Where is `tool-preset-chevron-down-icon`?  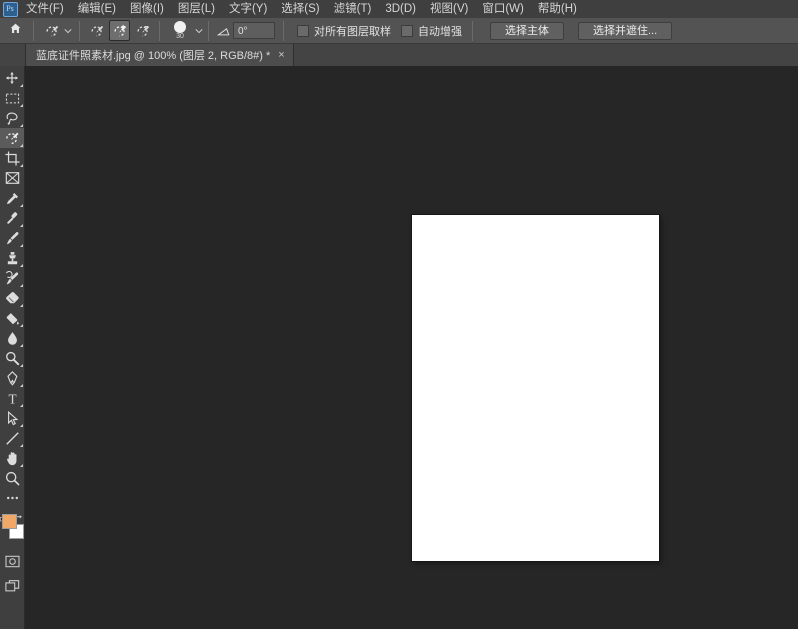
tool-preset-chevron-down-icon is located at coordinates (68, 30).